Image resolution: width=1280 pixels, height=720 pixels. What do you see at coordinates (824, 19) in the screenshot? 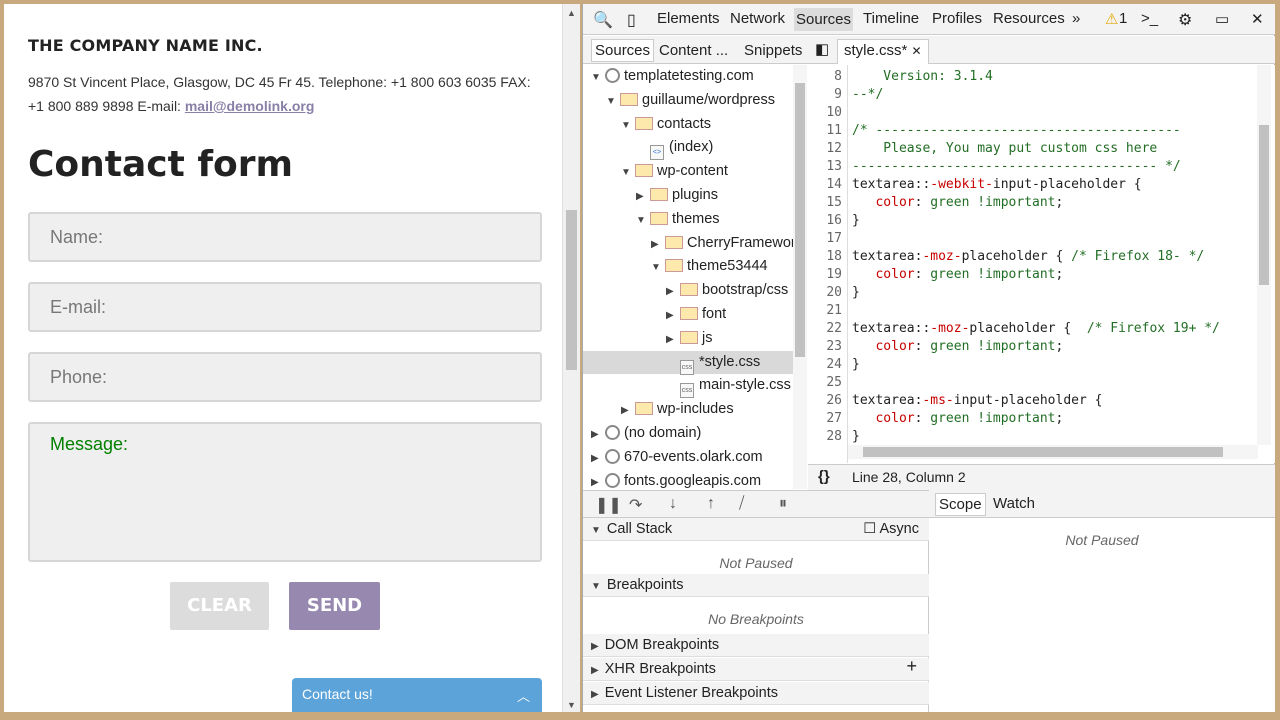
I see `tab-sources: Sources` at bounding box center [824, 19].